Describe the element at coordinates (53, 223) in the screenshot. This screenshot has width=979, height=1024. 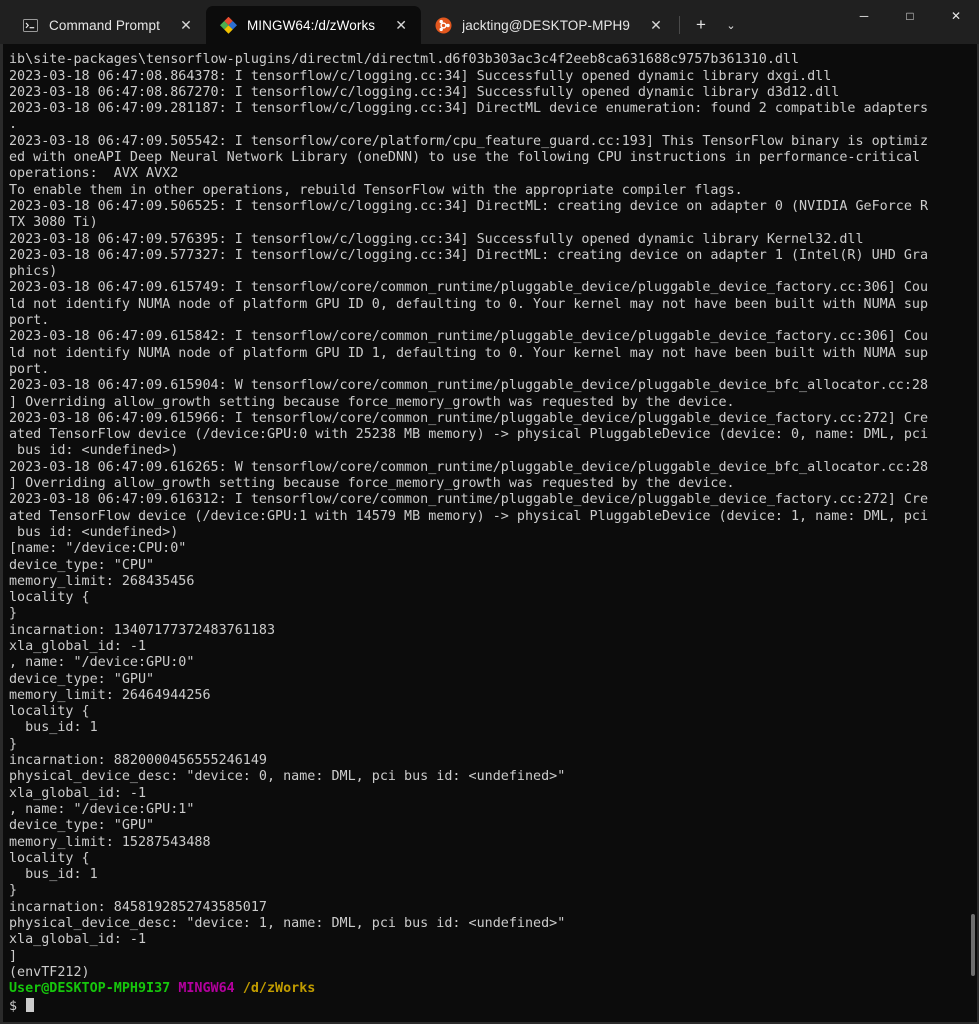
I see `terminal-line: TX 3080 Ti)` at that location.